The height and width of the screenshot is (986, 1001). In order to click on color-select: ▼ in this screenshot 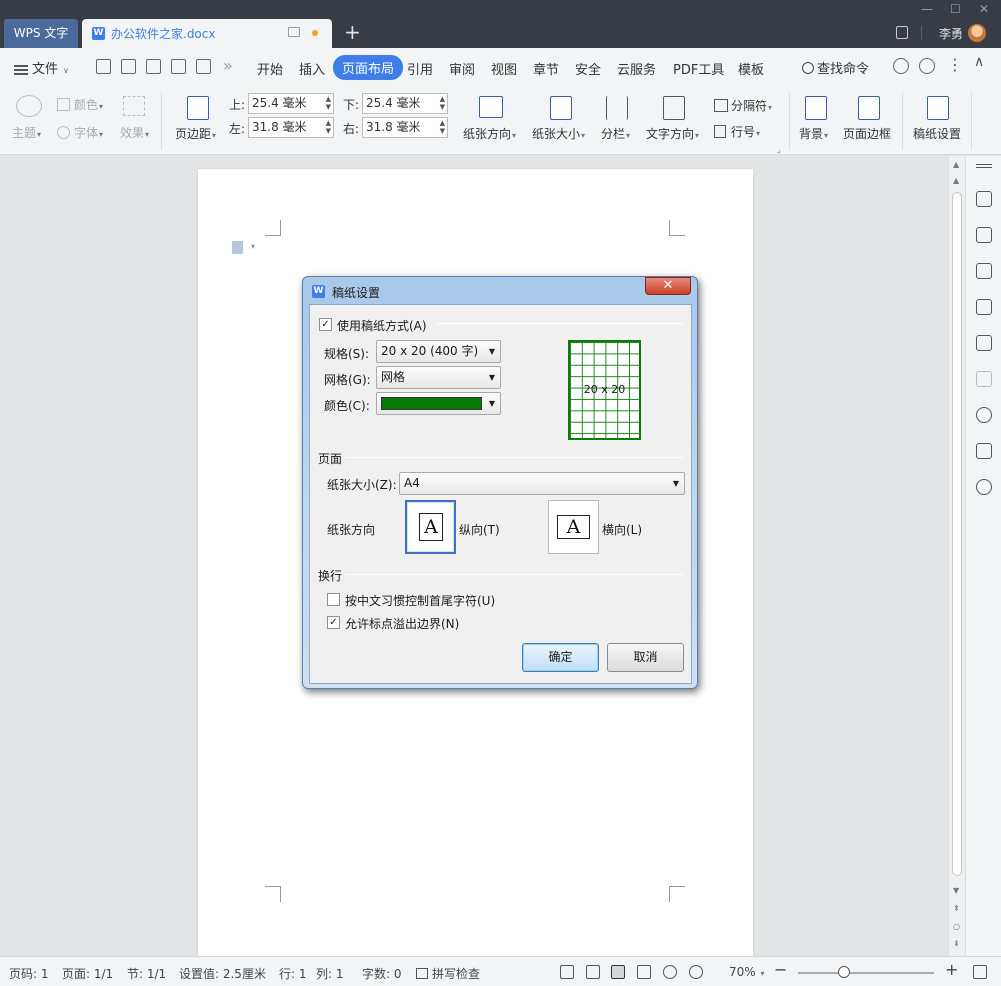, I will do `click(438, 403)`.